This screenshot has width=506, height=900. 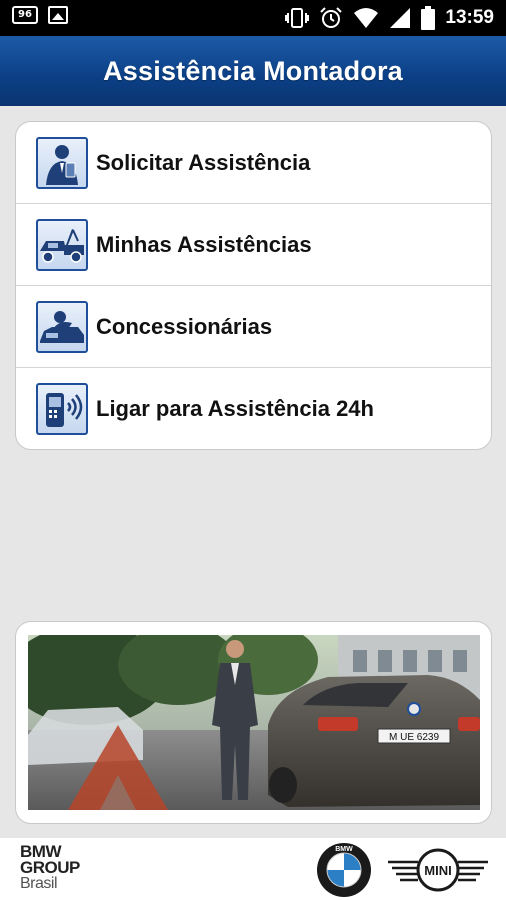 I want to click on vibrate-icon, so click(x=297, y=18).